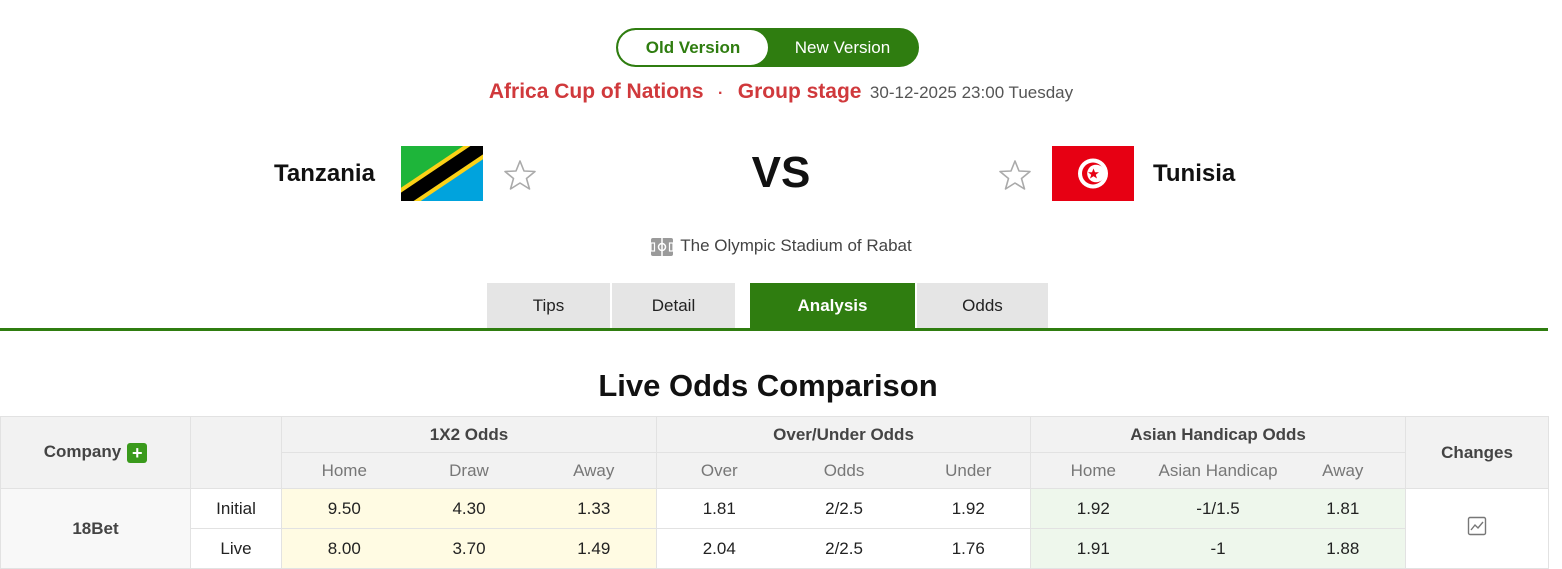 This screenshot has height=569, width=1562. What do you see at coordinates (82, 452) in the screenshot?
I see `company-header-label: Company` at bounding box center [82, 452].